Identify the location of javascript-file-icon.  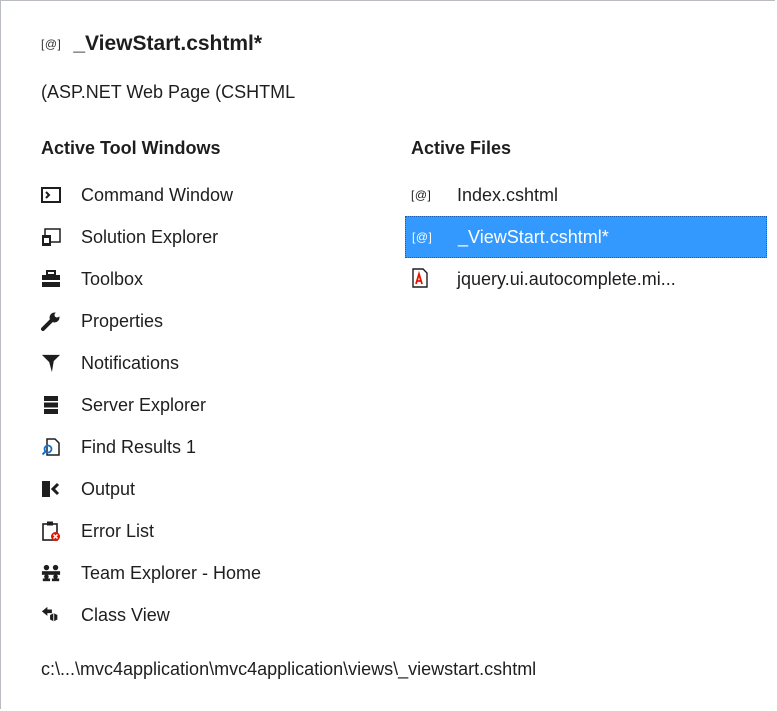
(430, 279).